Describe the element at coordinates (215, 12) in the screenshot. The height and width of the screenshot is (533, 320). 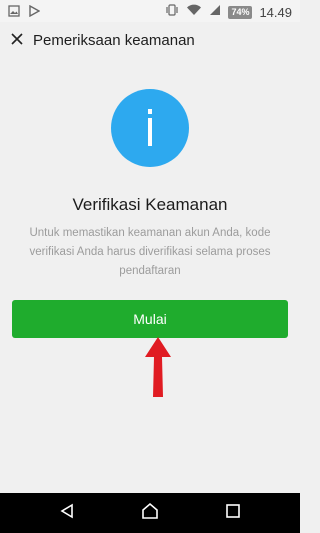
I see `signal-icon` at that location.